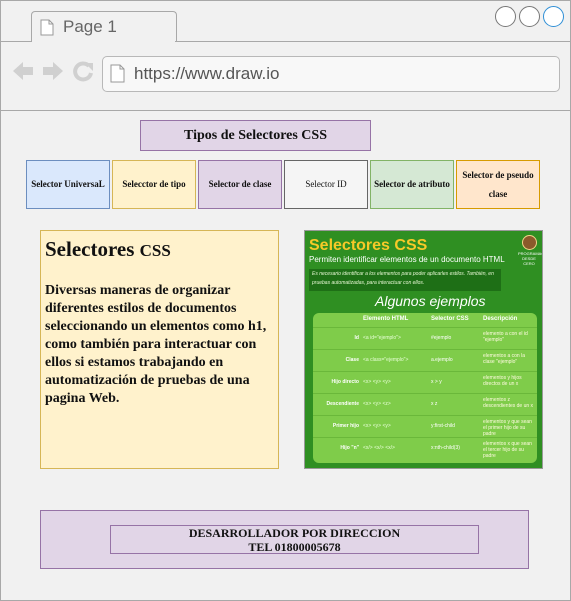 The width and height of the screenshot is (571, 601). Describe the element at coordinates (440, 319) in the screenshot. I see `infographic-table-header: Elemento HTML Selector CSS Descripción` at that location.